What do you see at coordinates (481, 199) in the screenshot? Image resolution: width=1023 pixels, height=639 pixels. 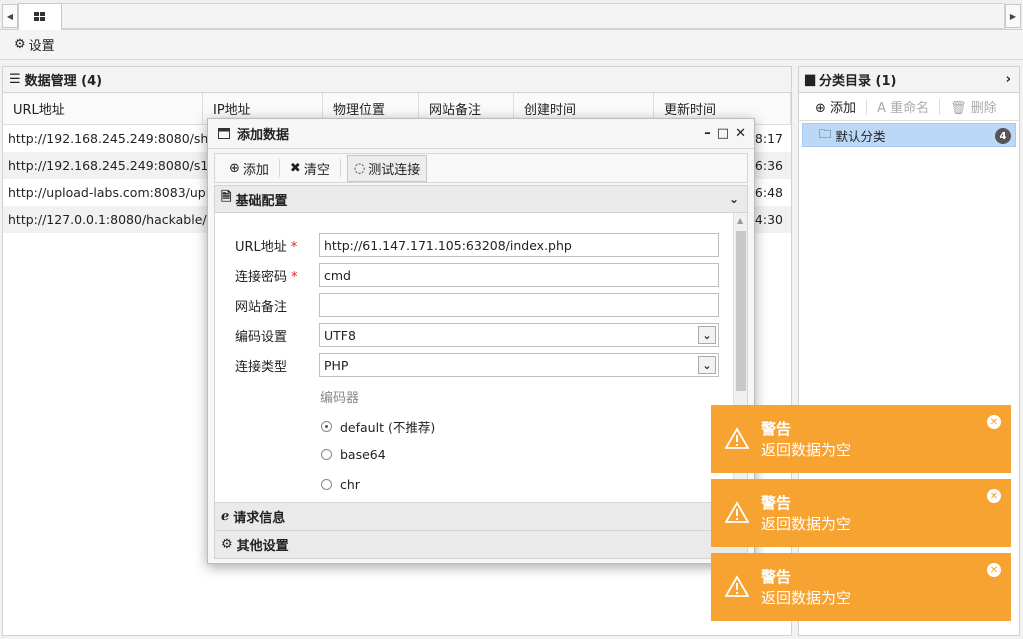 I see `basic-config-section-header: 🗎 基础配置 ⌄` at bounding box center [481, 199].